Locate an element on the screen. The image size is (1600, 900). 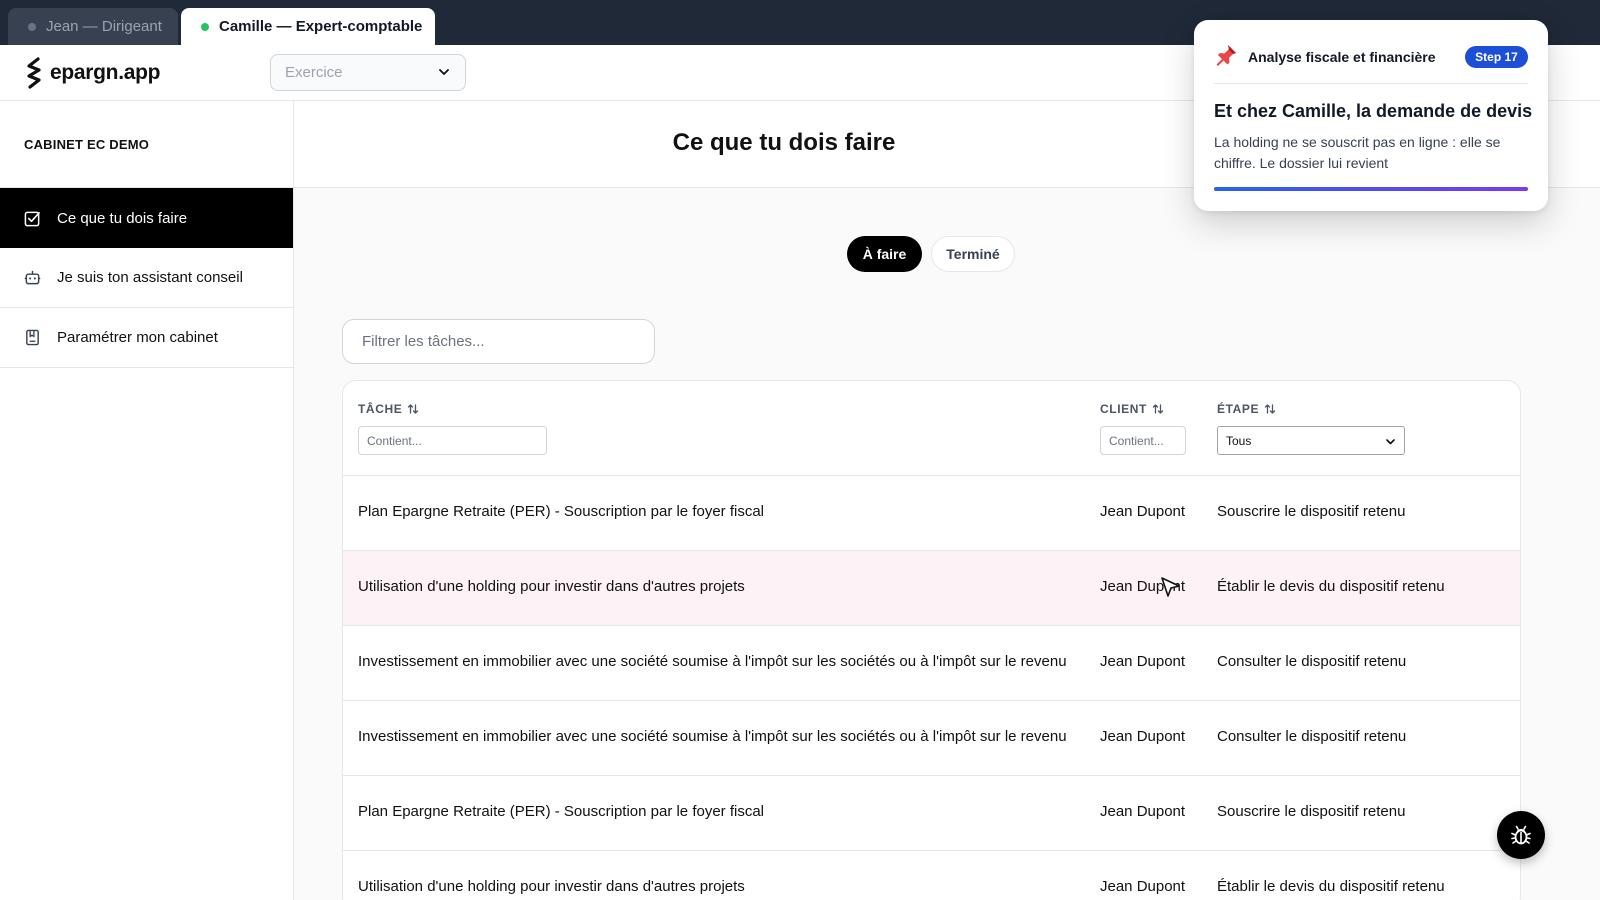
table-header: TÂCHE CLIENT ÉTAPE Tous is located at coordinates (931, 428).